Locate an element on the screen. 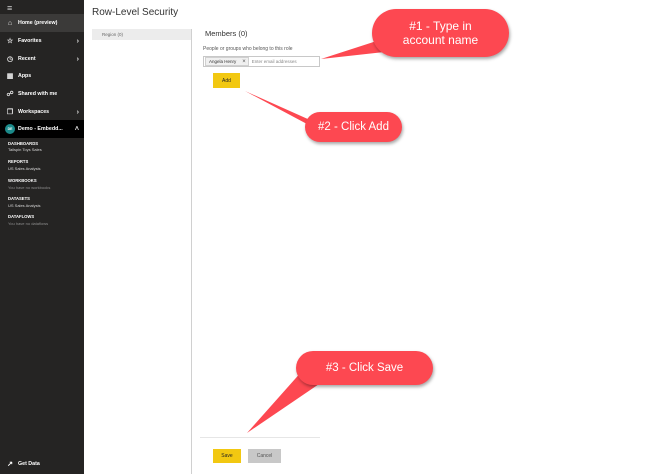 This screenshot has height=474, width=656. callout-step-1-line1: #1 - Type in is located at coordinates (440, 26).